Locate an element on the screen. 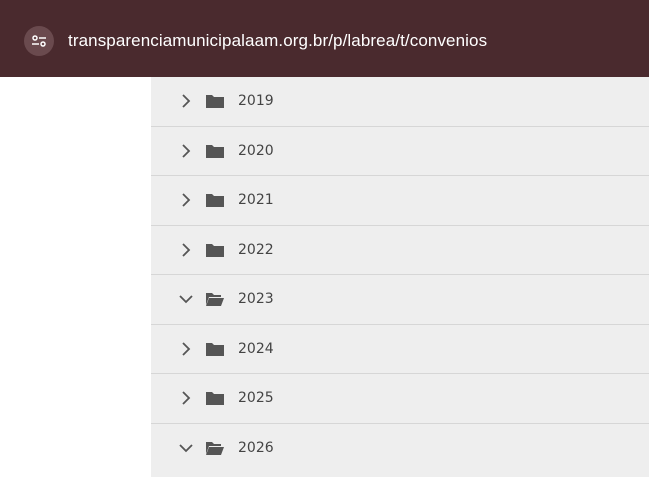 Image resolution: width=649 pixels, height=477 pixels. folder-label: 2020 is located at coordinates (256, 151).